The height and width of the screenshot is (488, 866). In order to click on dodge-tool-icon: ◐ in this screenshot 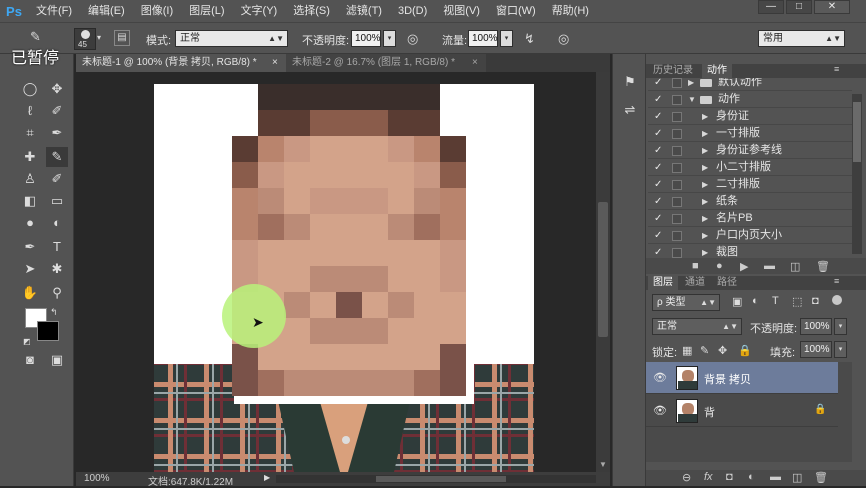, I will do `click(57, 223)`.